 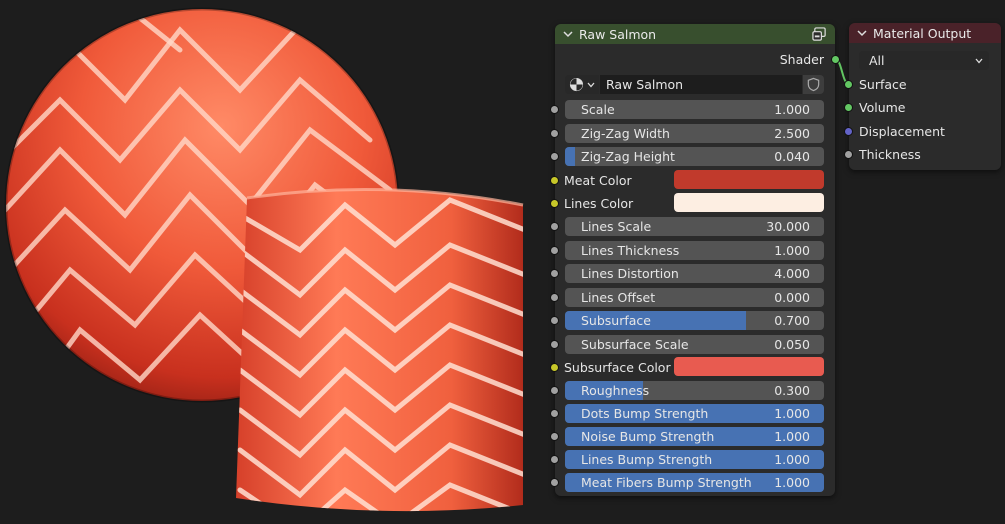 I want to click on subsurface-color-label: Subsurface Color, so click(x=617, y=367).